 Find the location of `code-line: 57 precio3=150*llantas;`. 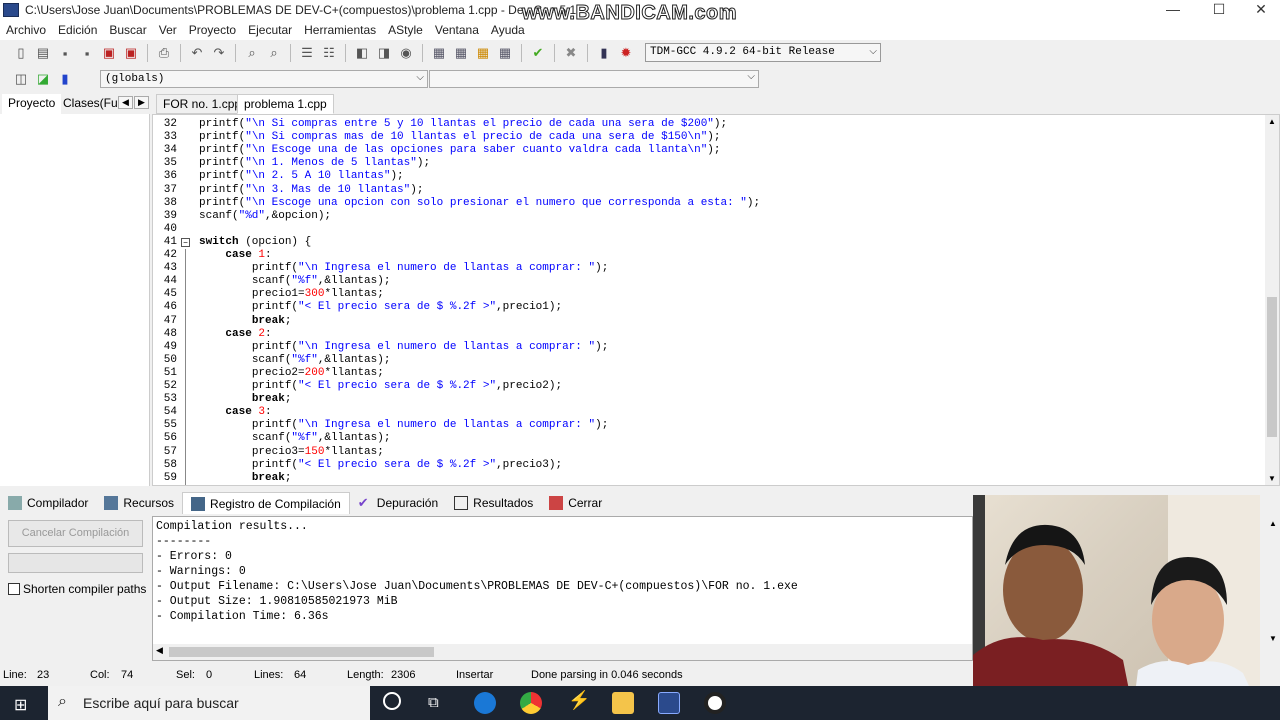

code-line: 57 precio3=150*llantas; is located at coordinates (708, 452).